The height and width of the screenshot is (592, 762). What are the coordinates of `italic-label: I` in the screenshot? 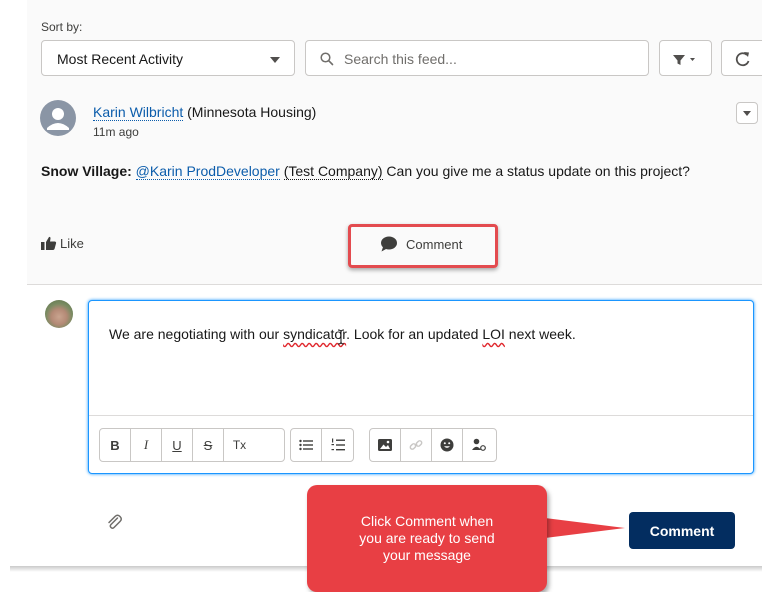 It's located at (146, 444).